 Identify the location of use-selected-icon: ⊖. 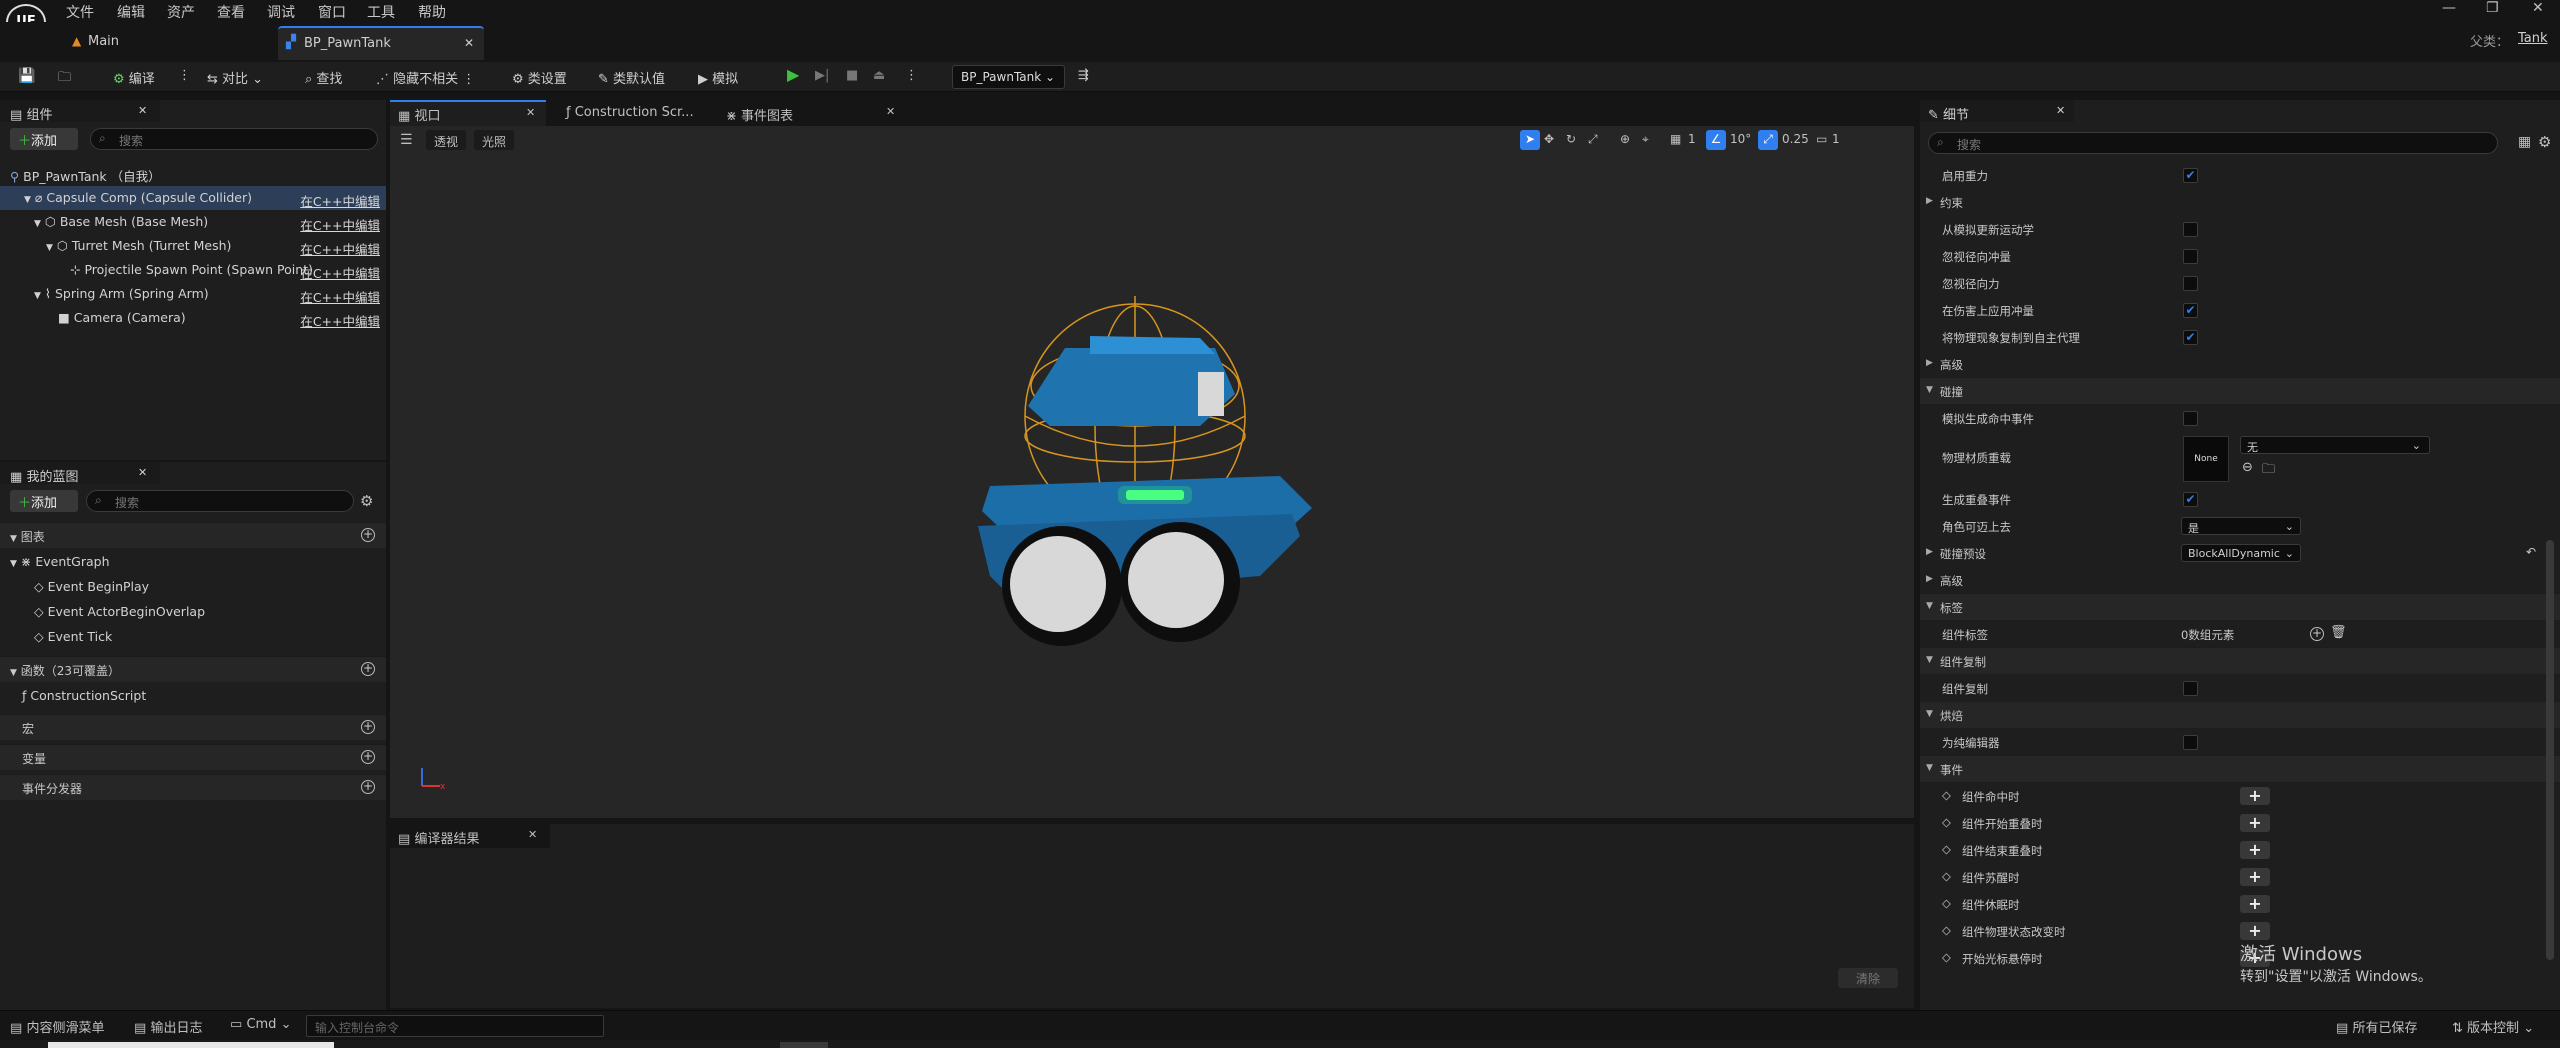
(2247, 467).